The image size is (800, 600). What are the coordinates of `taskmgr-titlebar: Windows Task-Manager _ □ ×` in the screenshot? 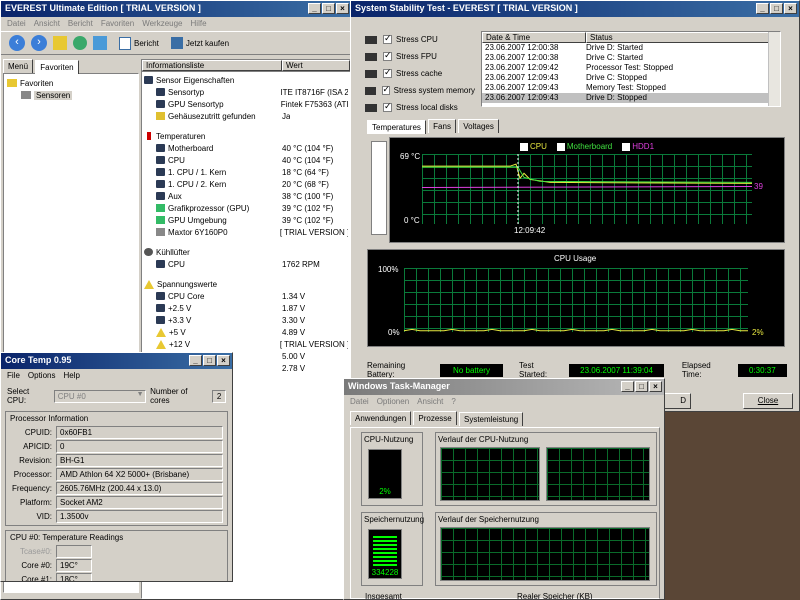 It's located at (504, 387).